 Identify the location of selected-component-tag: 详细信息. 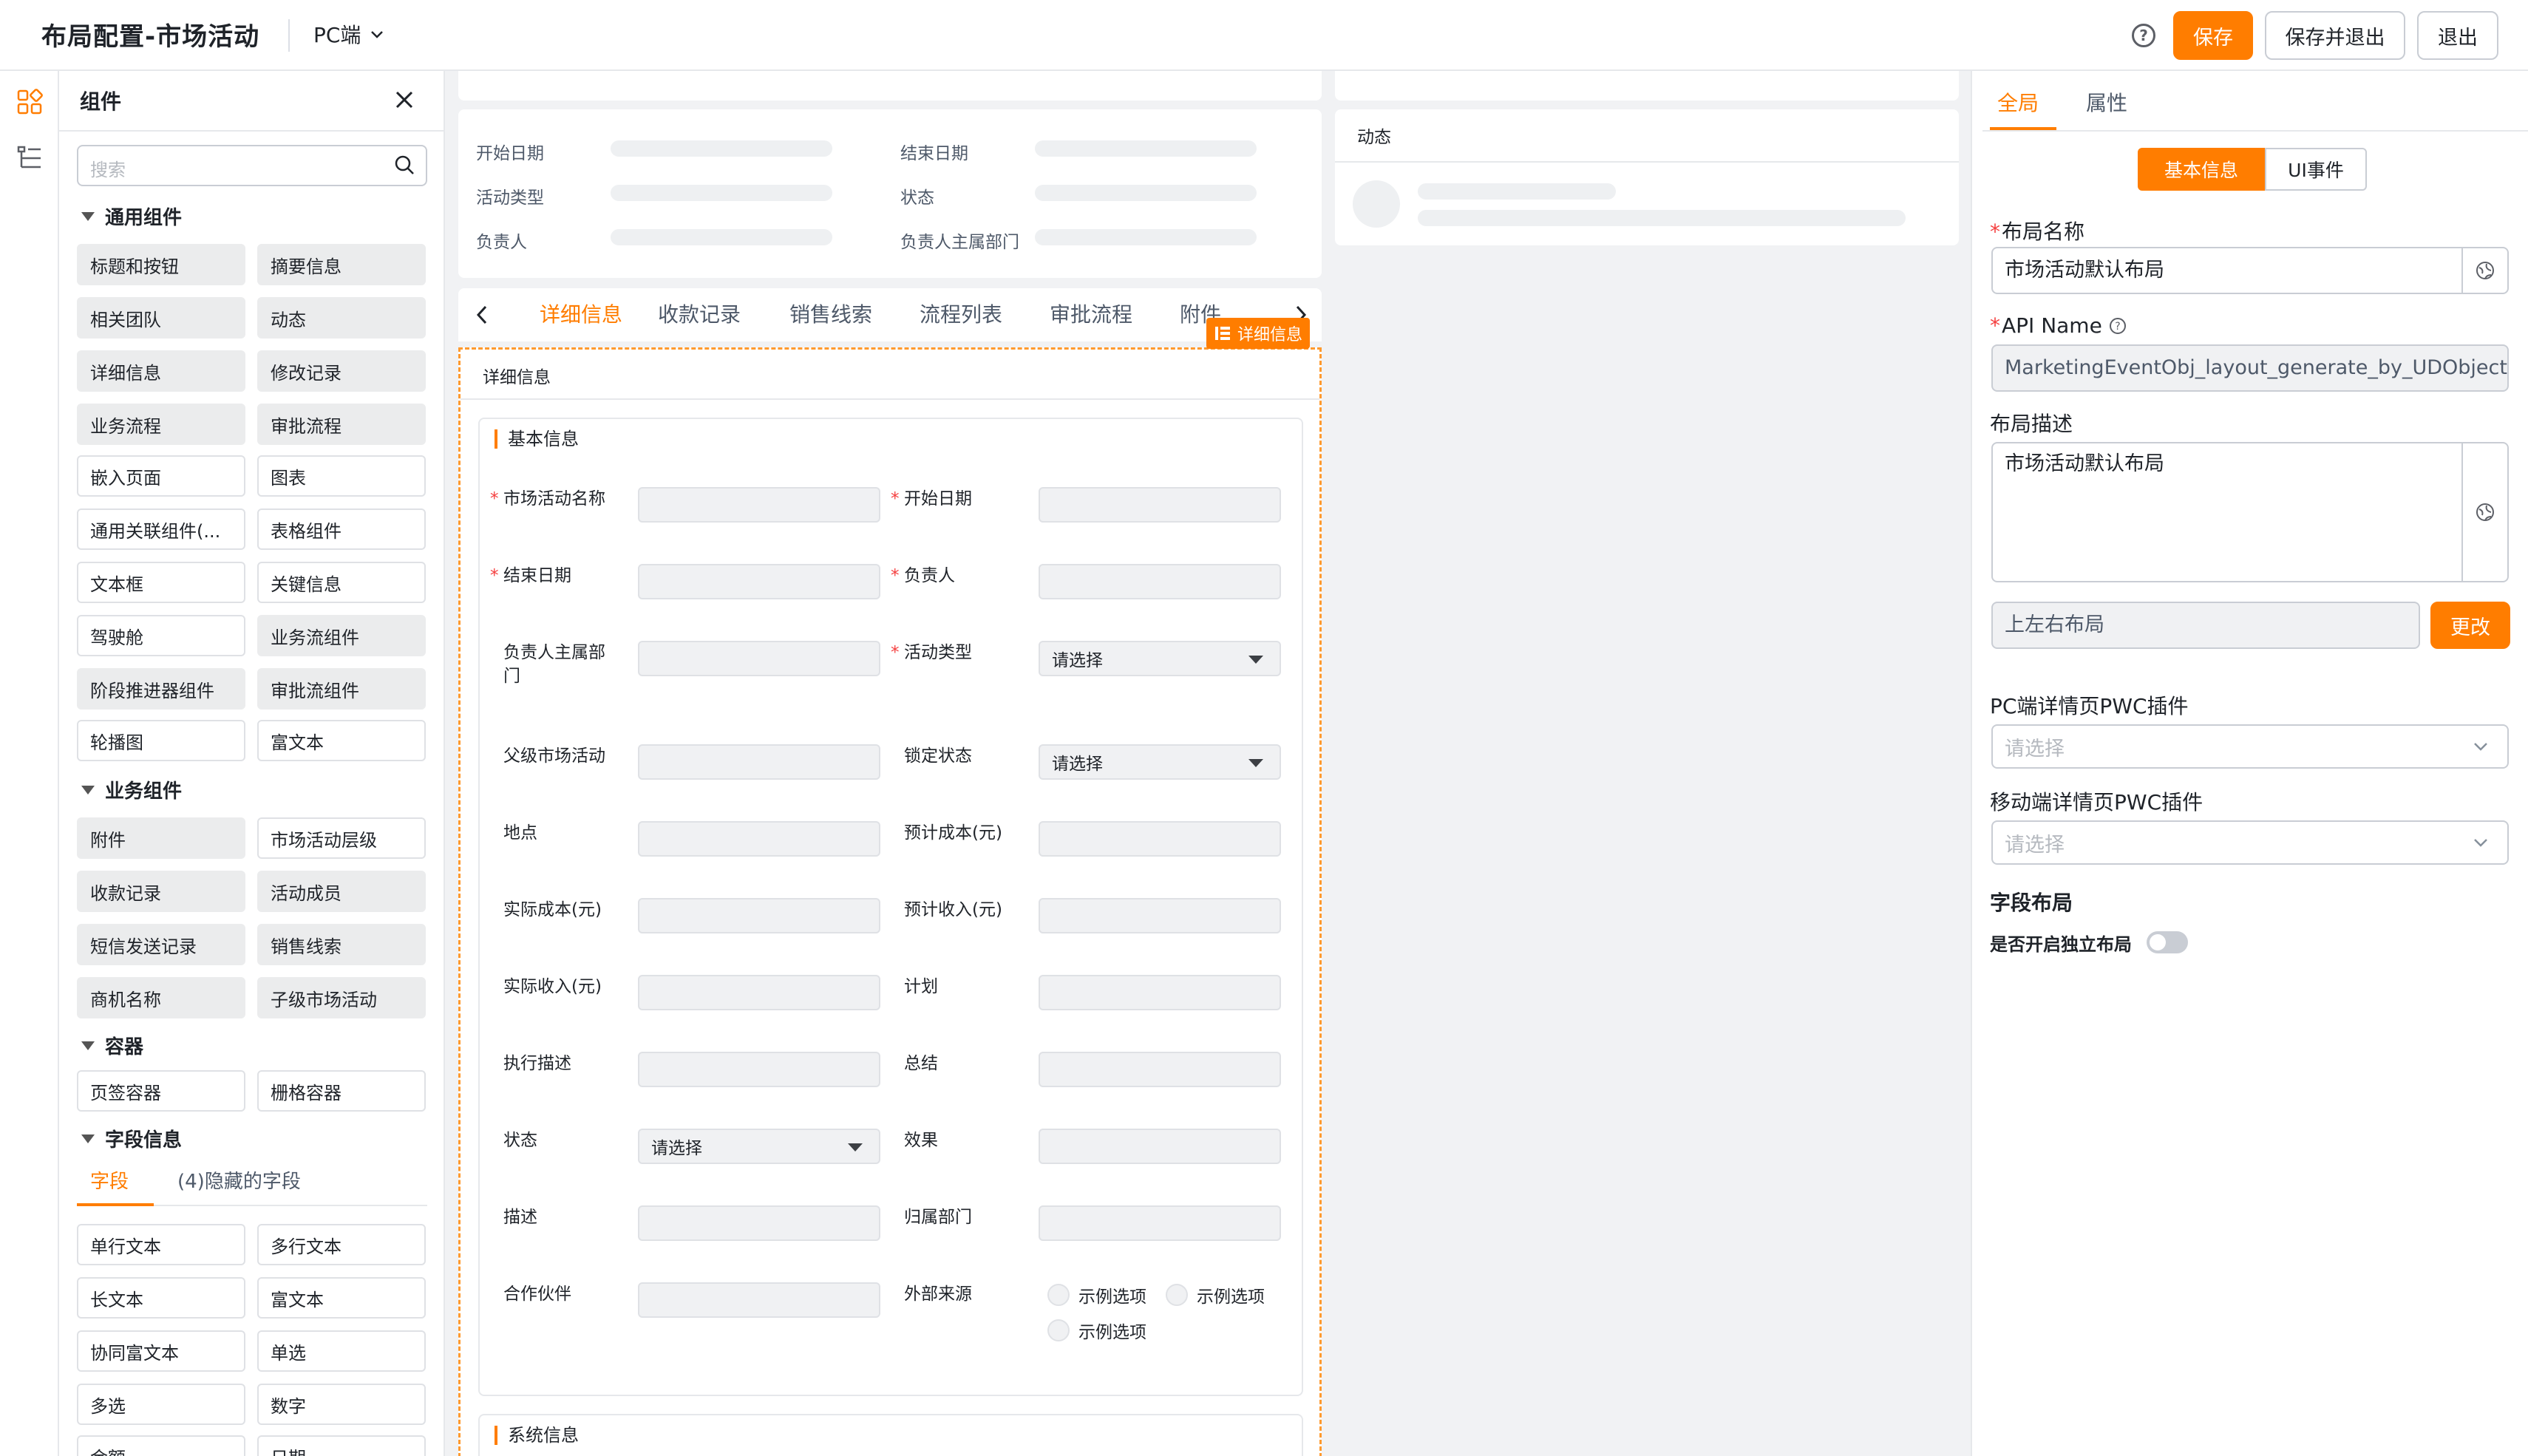
(1259, 333).